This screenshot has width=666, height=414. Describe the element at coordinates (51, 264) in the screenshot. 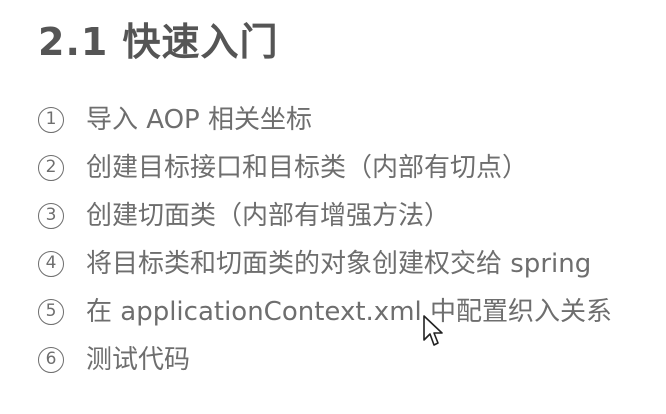

I see `step-number-4: 4` at that location.